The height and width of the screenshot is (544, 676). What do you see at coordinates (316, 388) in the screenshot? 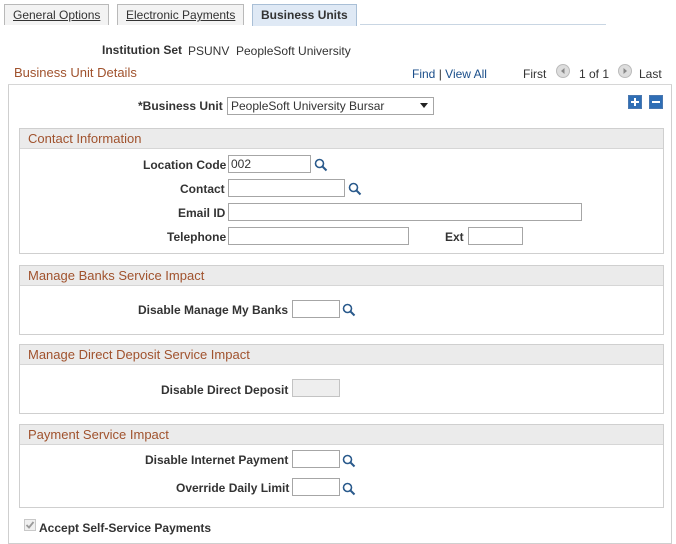
I see `disable-direct-deposit-input` at bounding box center [316, 388].